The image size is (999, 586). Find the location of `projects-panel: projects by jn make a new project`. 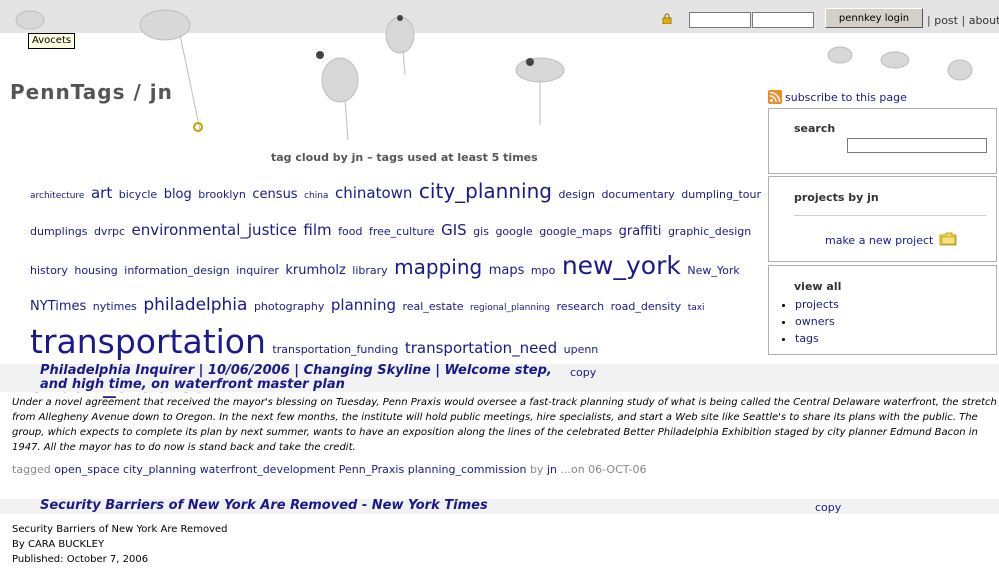

projects-panel: projects by jn make a new project is located at coordinates (882, 219).